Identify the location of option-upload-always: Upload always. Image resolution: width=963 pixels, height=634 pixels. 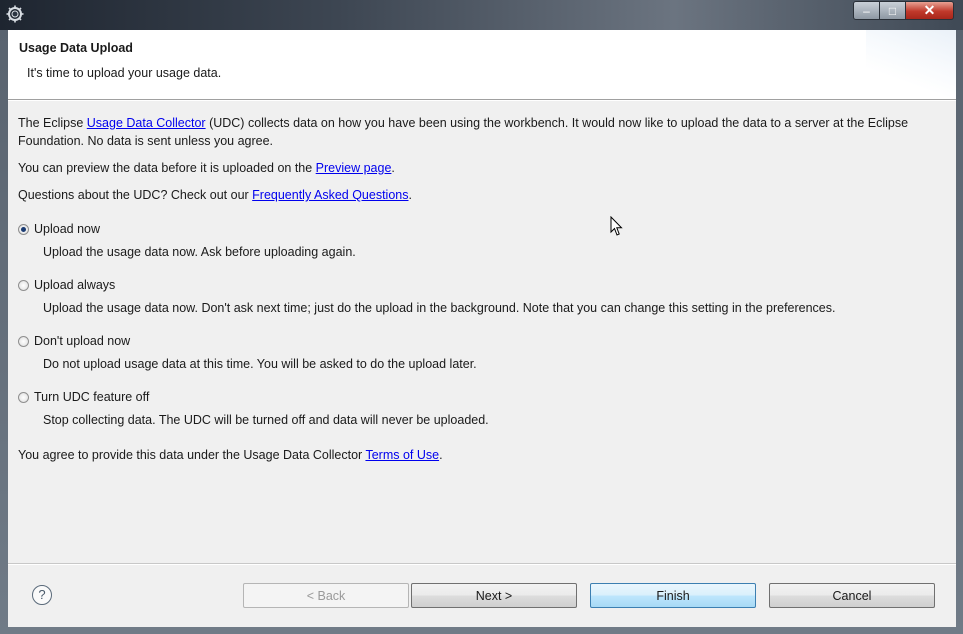
(66, 285).